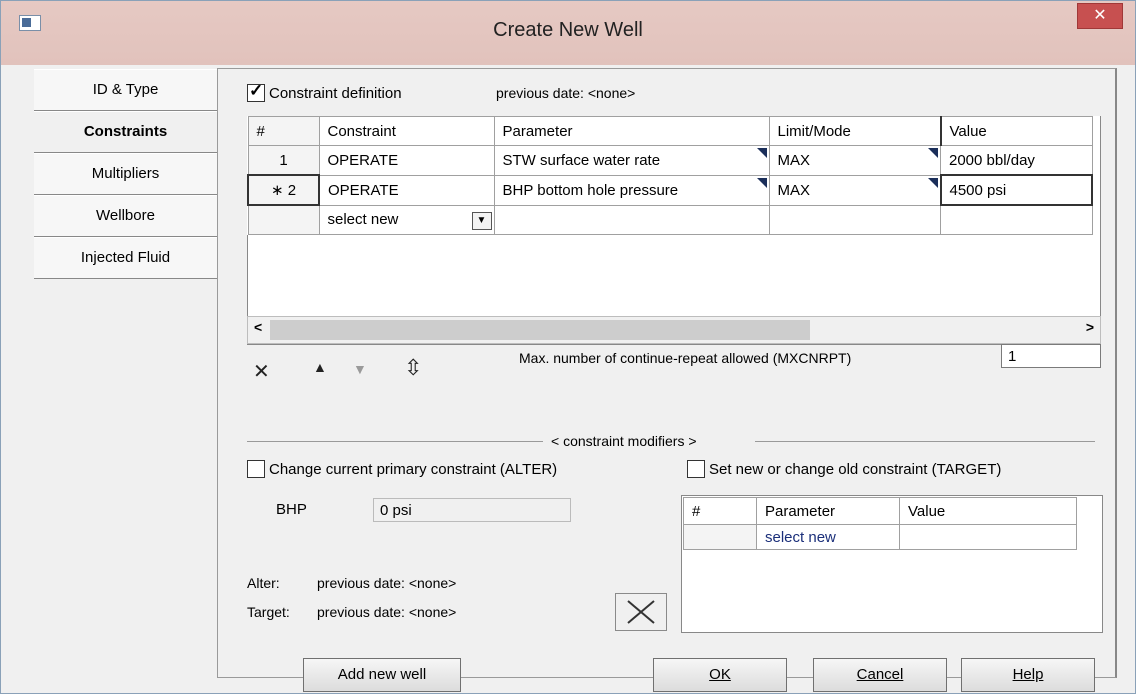 The image size is (1136, 694). Describe the element at coordinates (283, 190) in the screenshot. I see `row-number: ∗ 2` at that location.